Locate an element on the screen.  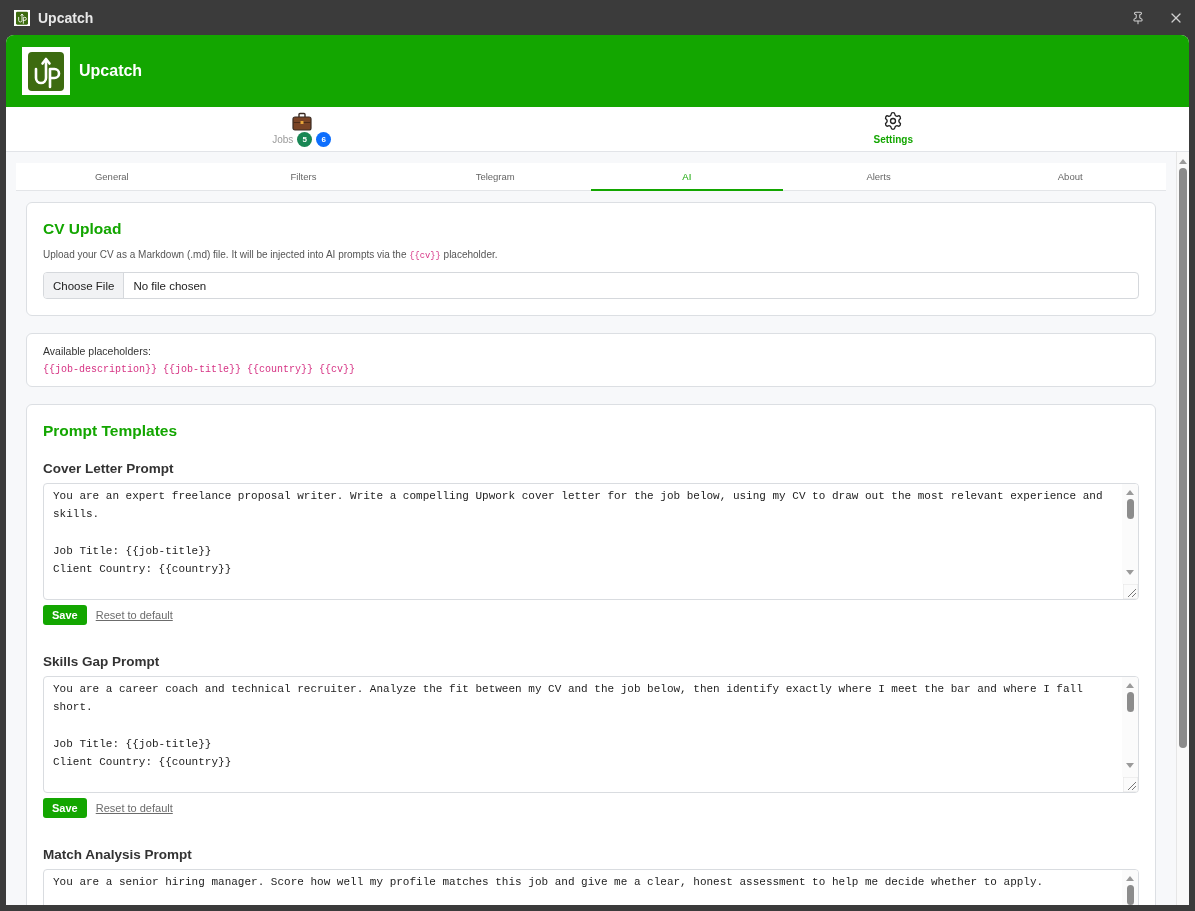
placeholder-code: {{job-title}} is located at coordinates (202, 370).